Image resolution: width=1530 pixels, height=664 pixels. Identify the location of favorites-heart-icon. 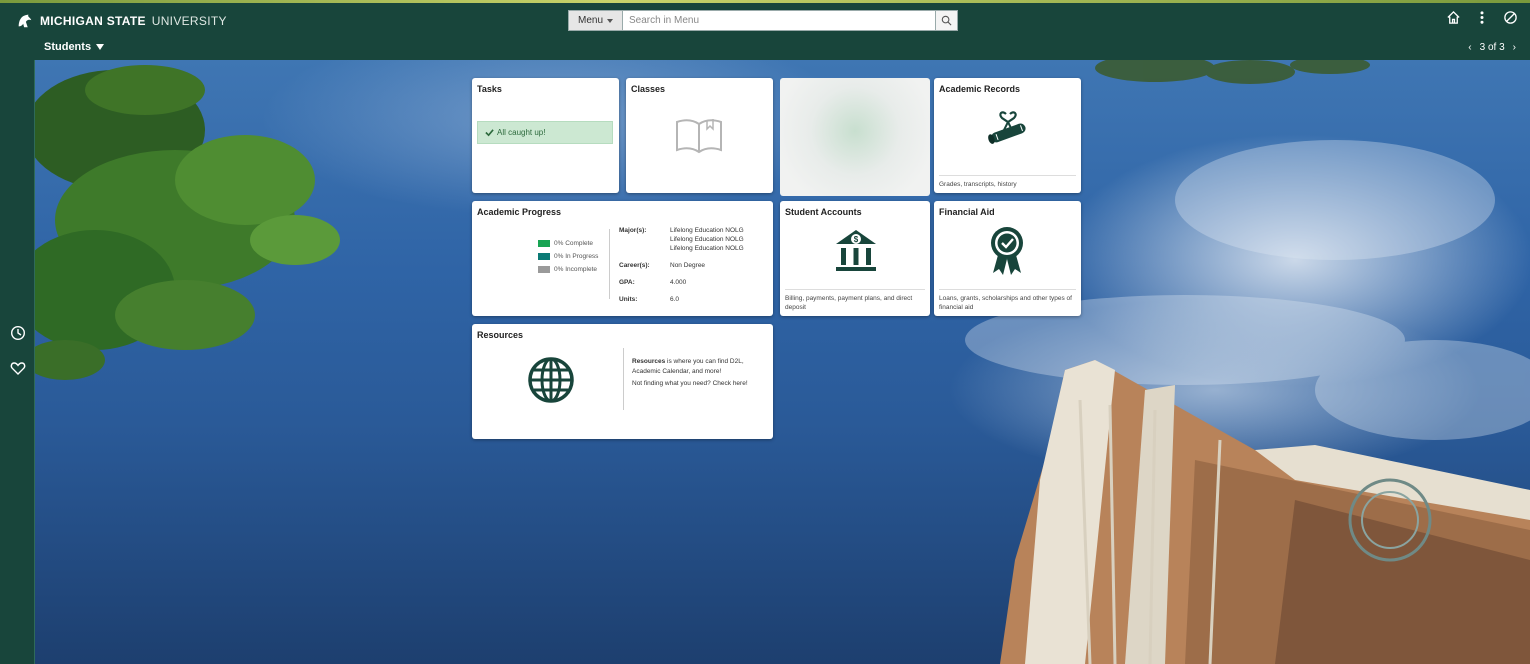
(18, 368).